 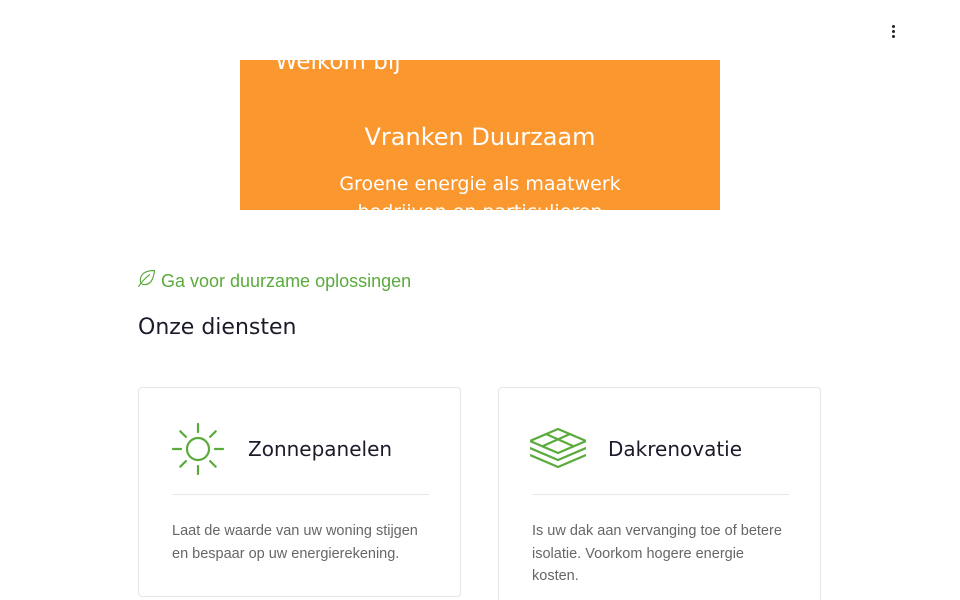 What do you see at coordinates (320, 449) in the screenshot?
I see `card-title: Zonnepanelen` at bounding box center [320, 449].